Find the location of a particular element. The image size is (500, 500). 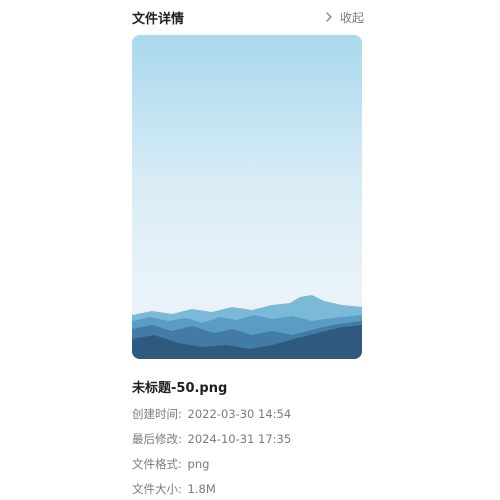

modified-time-row: 最后修改: 2024-10-31 17:35 is located at coordinates (211, 439).